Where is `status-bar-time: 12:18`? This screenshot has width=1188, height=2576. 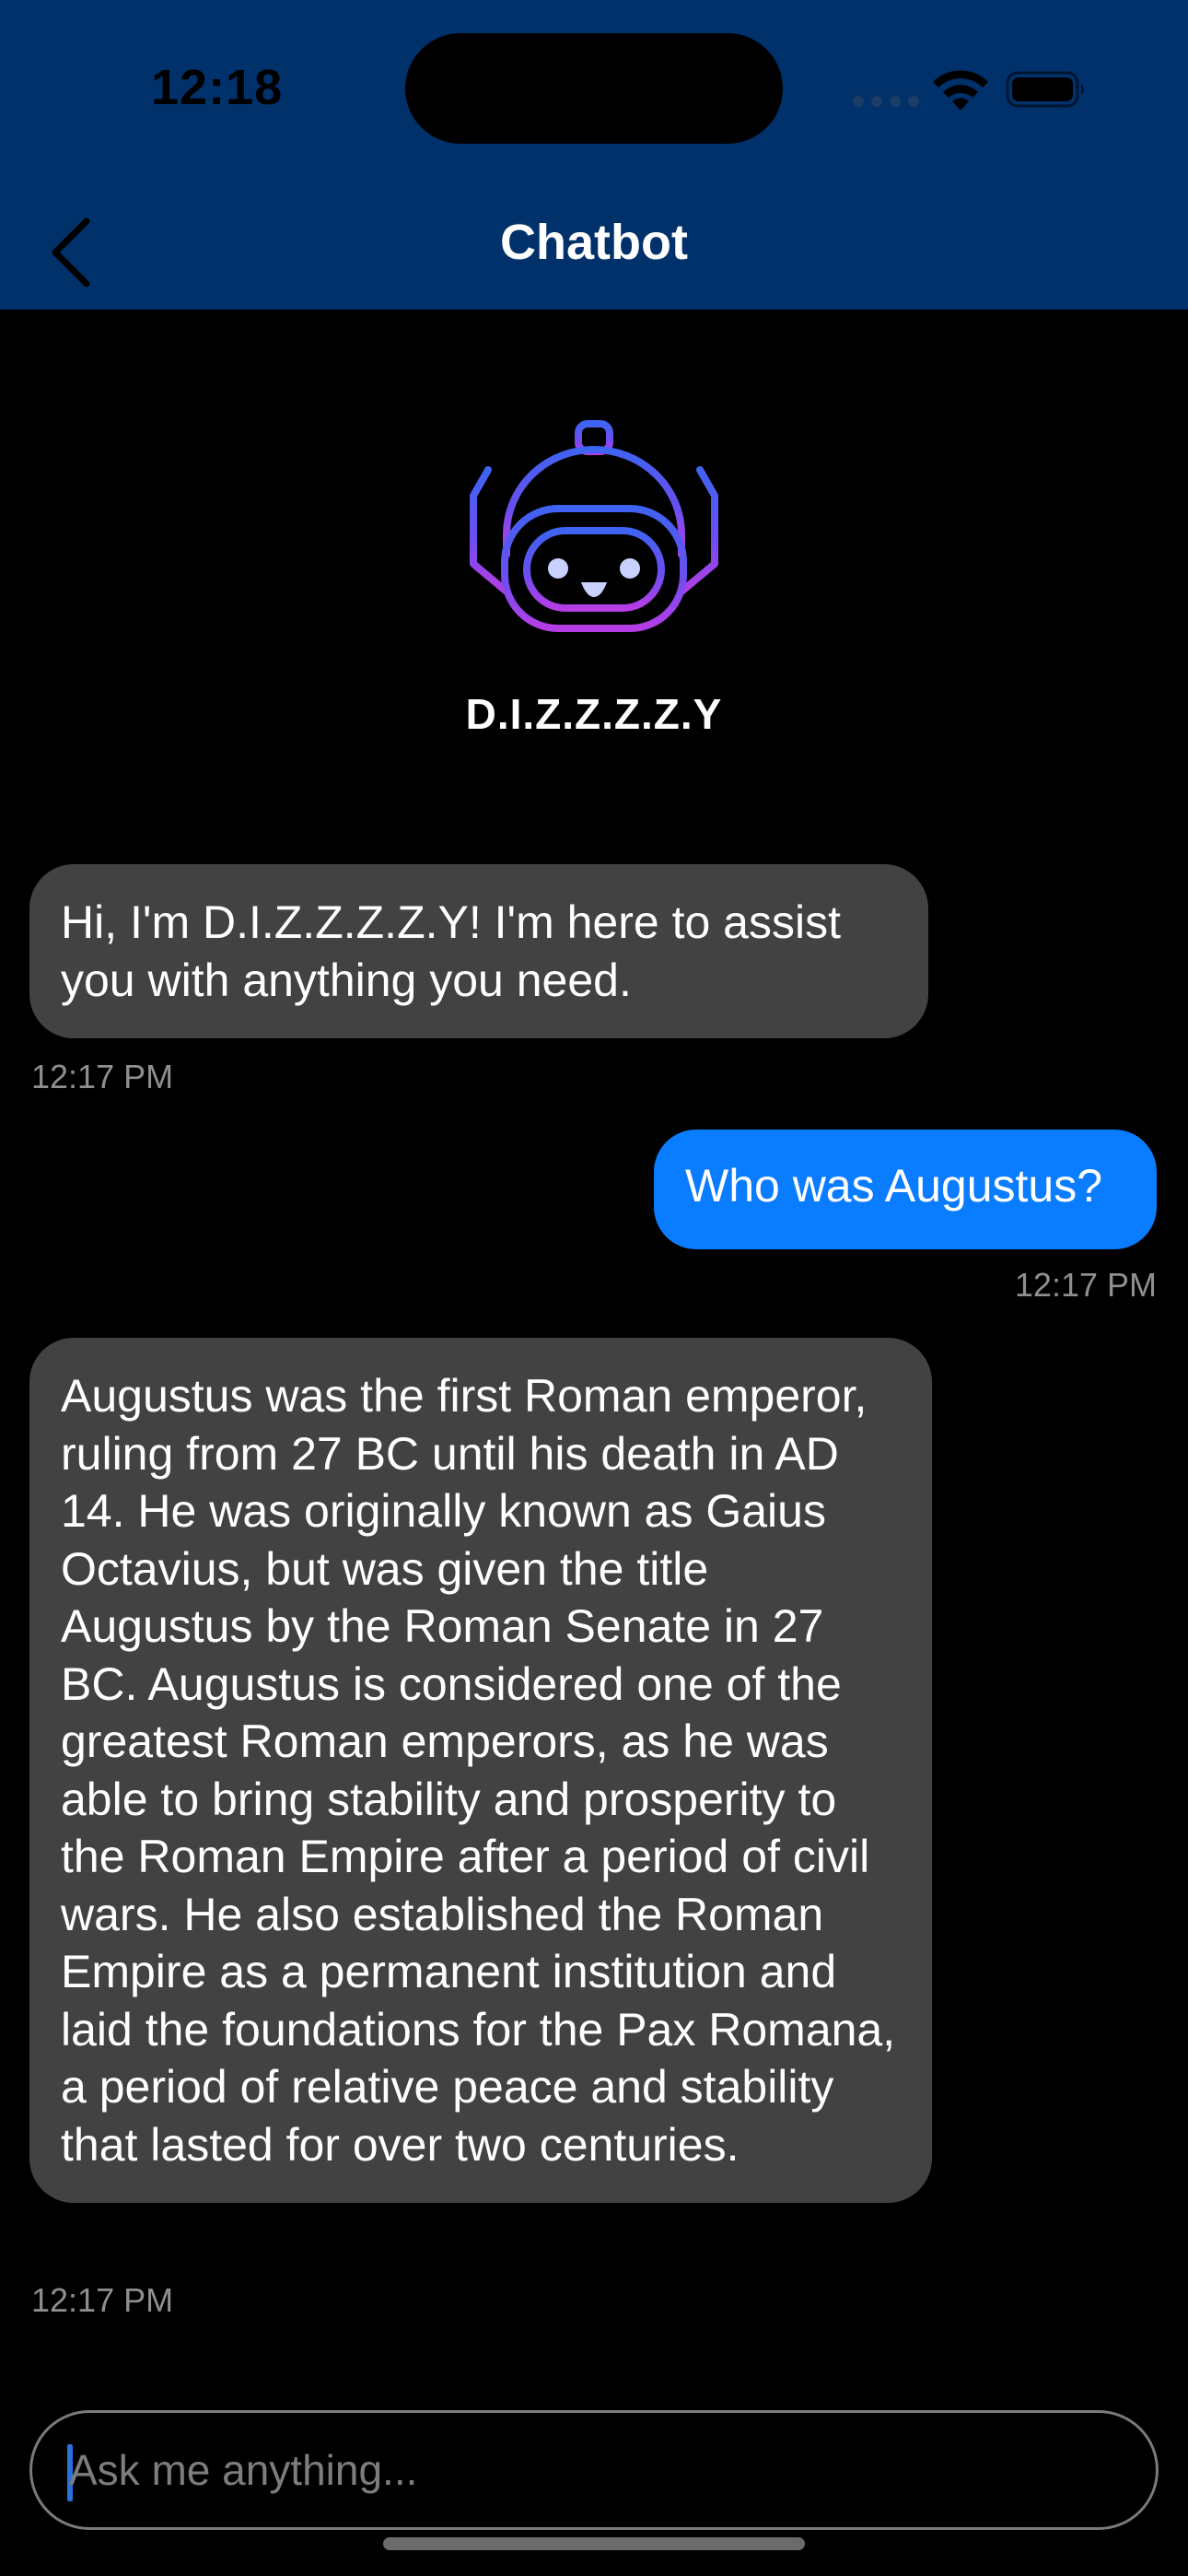
status-bar-time: 12:18 is located at coordinates (218, 87).